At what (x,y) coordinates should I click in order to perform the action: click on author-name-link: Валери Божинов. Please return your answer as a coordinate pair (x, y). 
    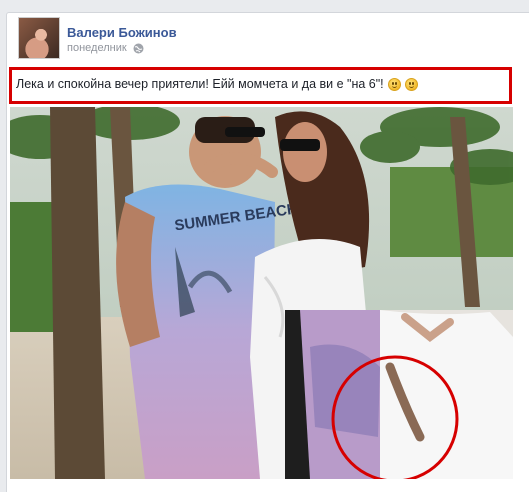
    Looking at the image, I should click on (122, 32).